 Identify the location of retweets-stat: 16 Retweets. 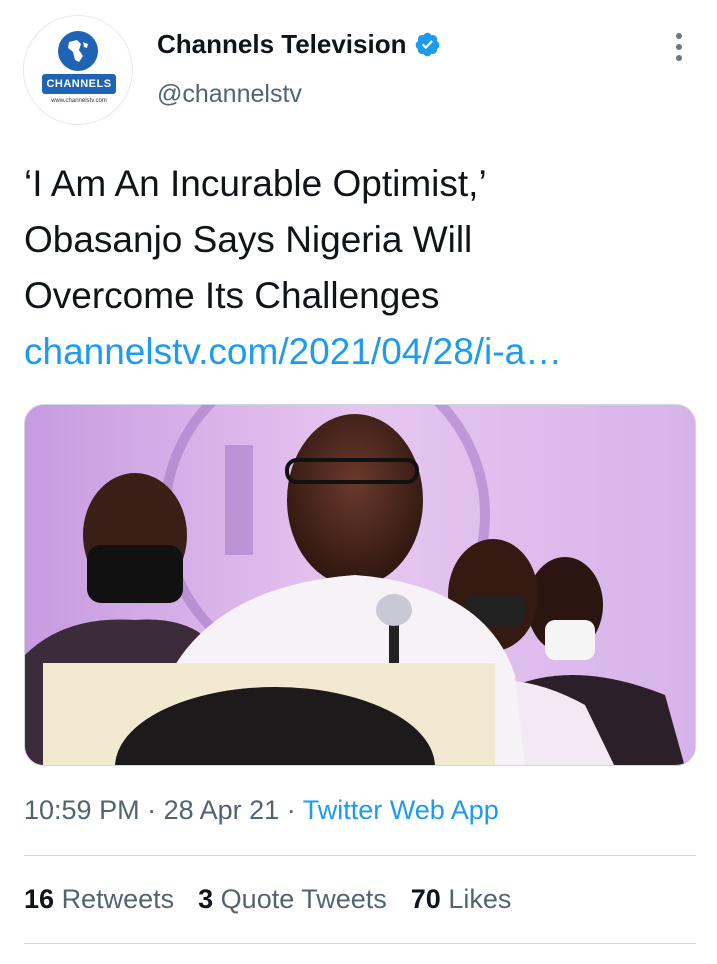
(99, 899).